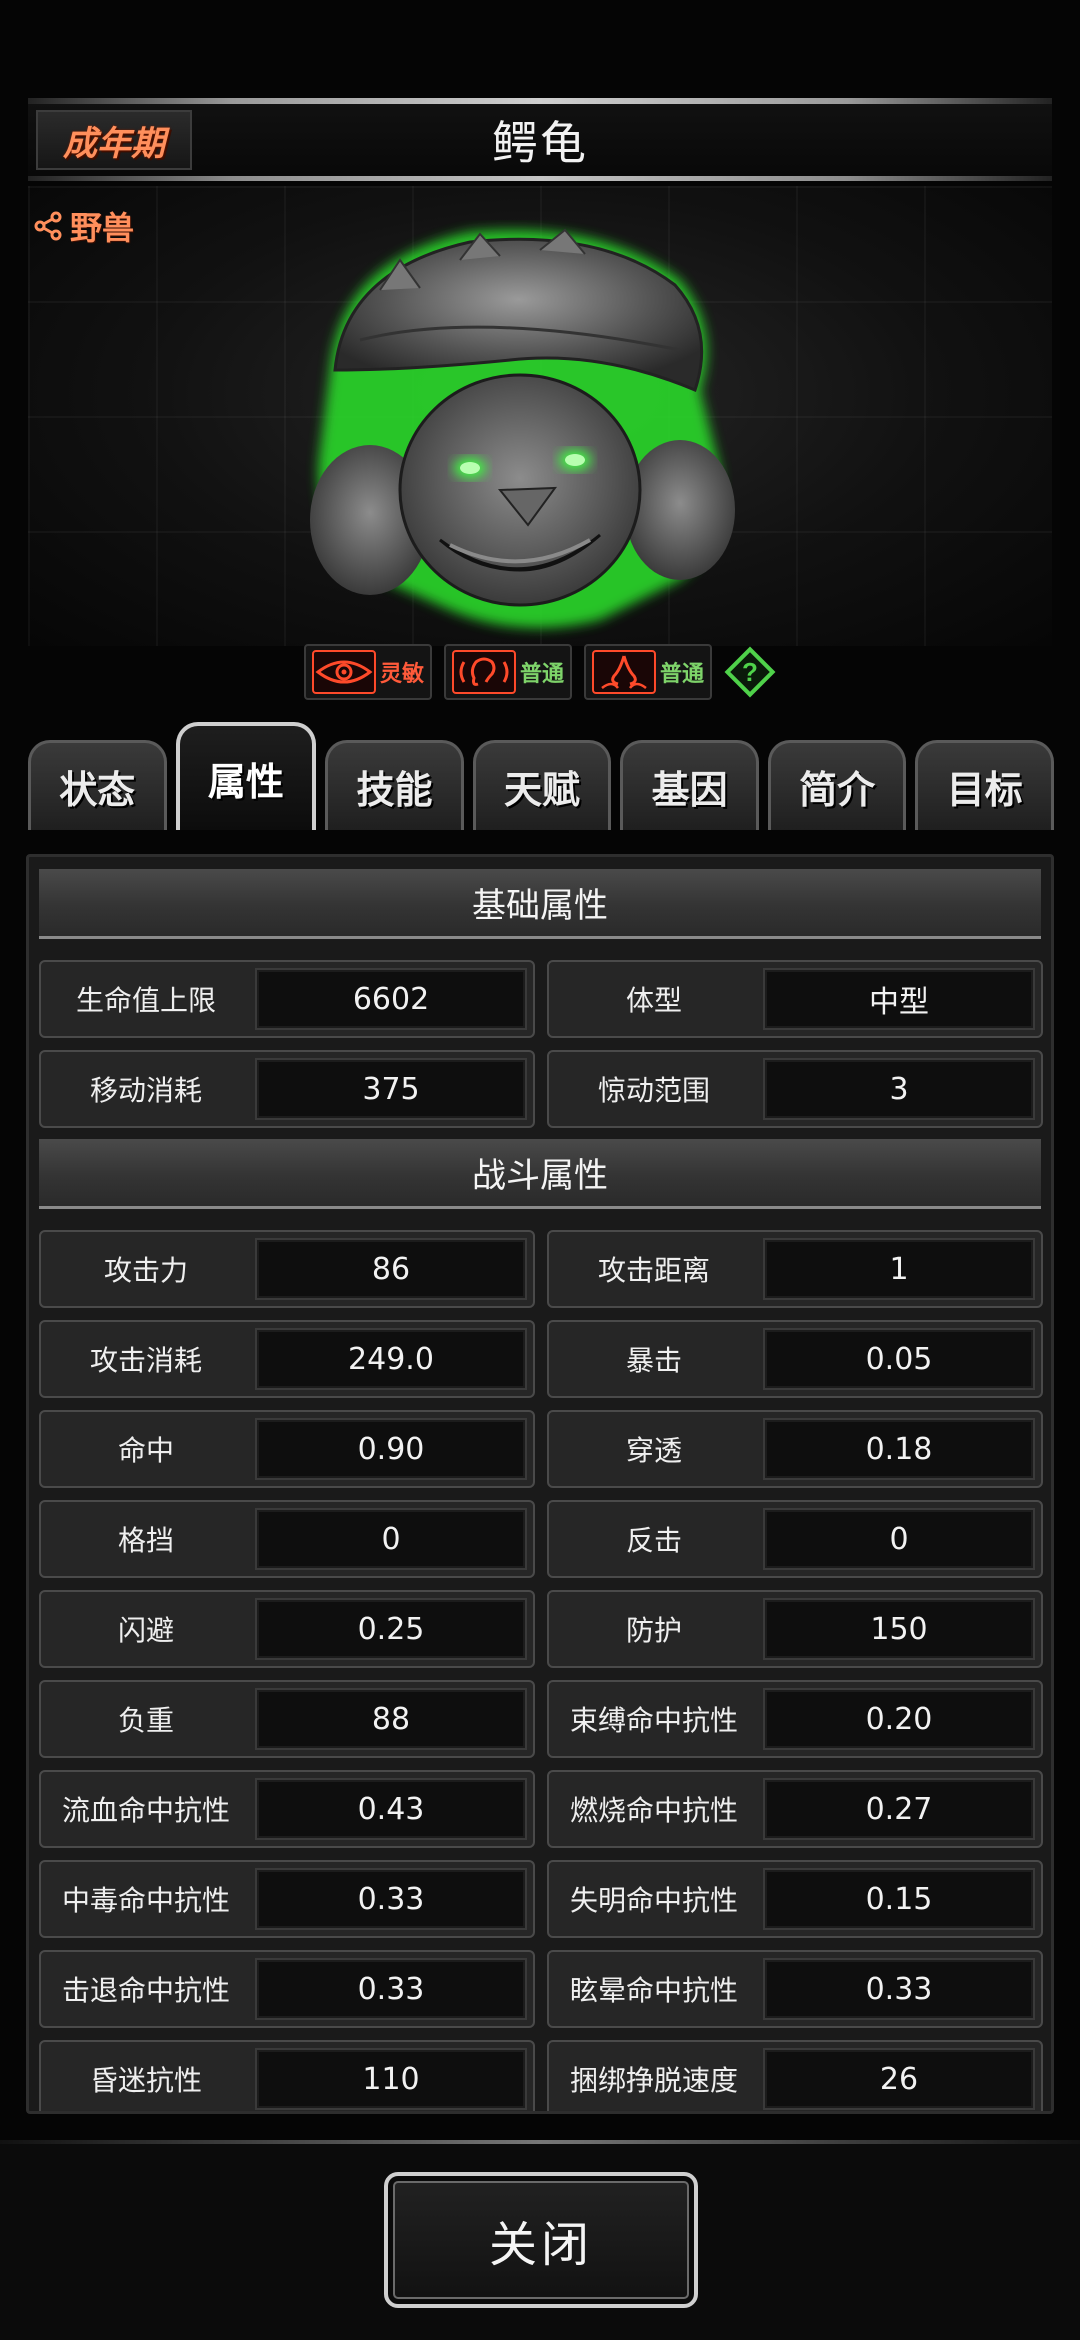  Describe the element at coordinates (681, 674) in the screenshot. I see `sense-smell-label: 普通` at that location.